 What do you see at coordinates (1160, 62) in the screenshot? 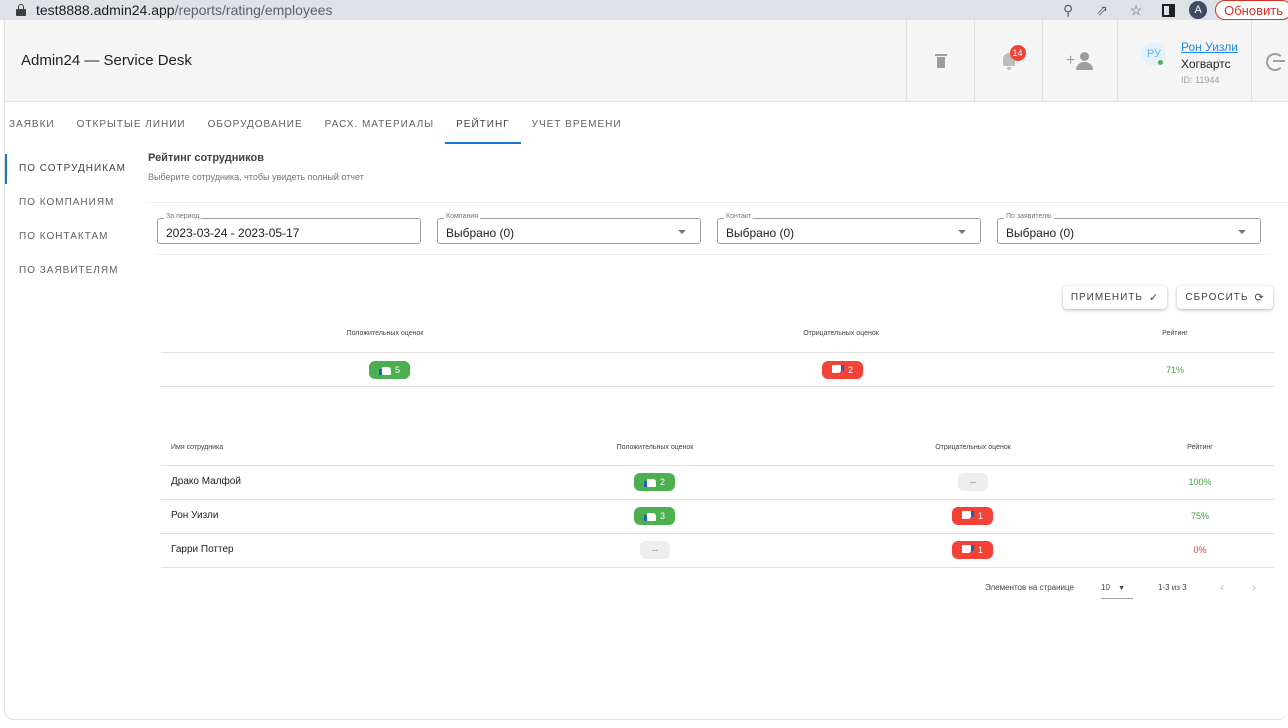
I see `online-status-icon` at bounding box center [1160, 62].